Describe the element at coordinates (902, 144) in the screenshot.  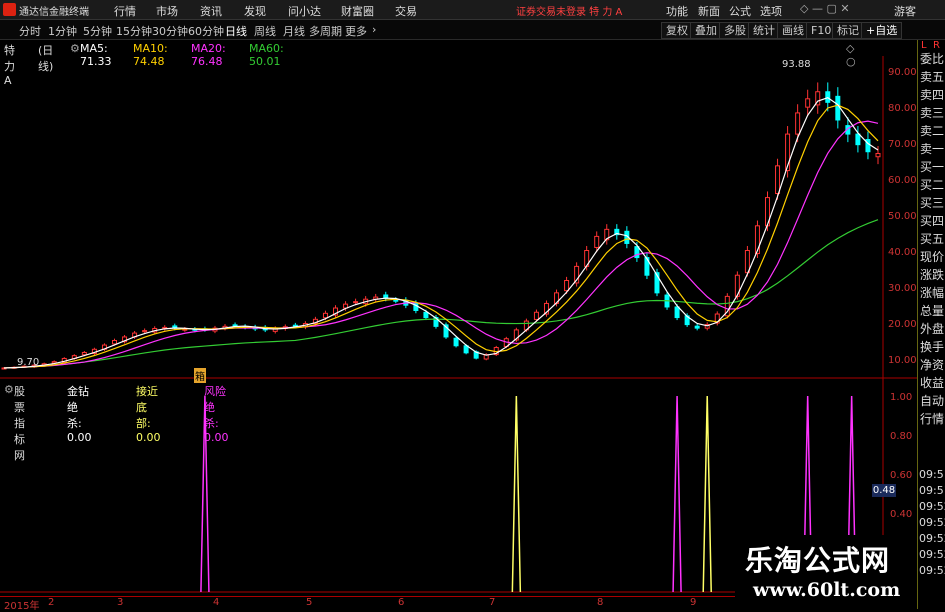
I see `price-tick: 70.00` at that location.